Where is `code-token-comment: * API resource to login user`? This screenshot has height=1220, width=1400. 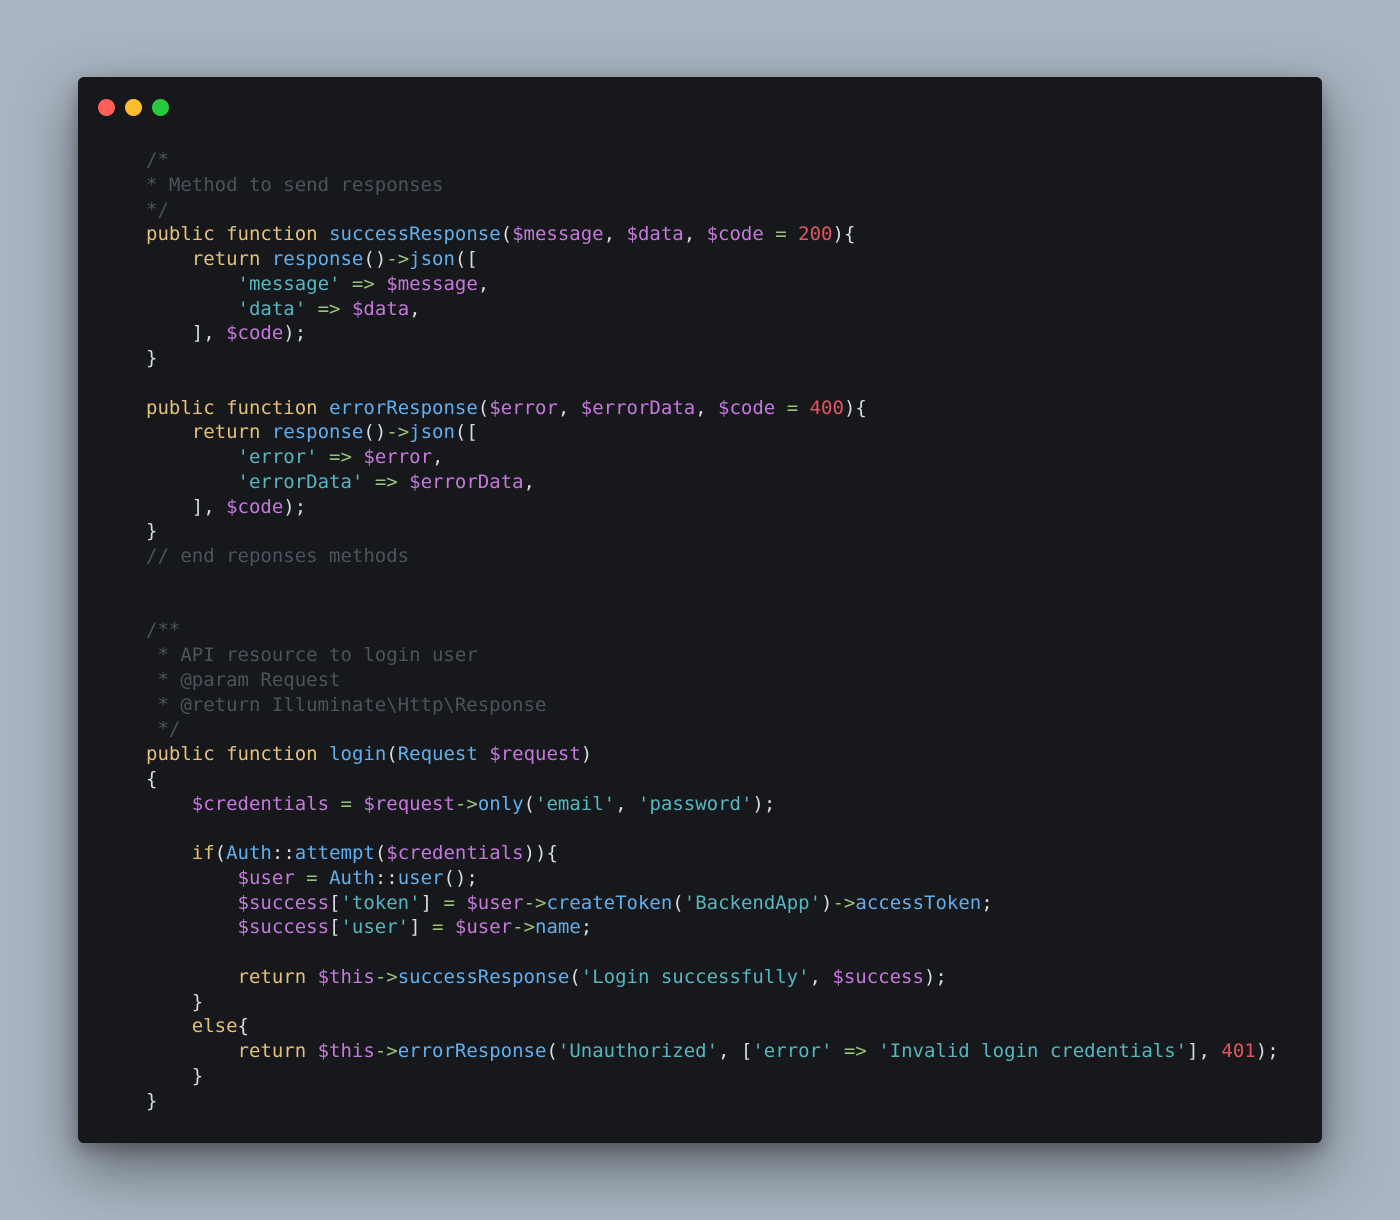 code-token-comment: * API resource to login user is located at coordinates (312, 655).